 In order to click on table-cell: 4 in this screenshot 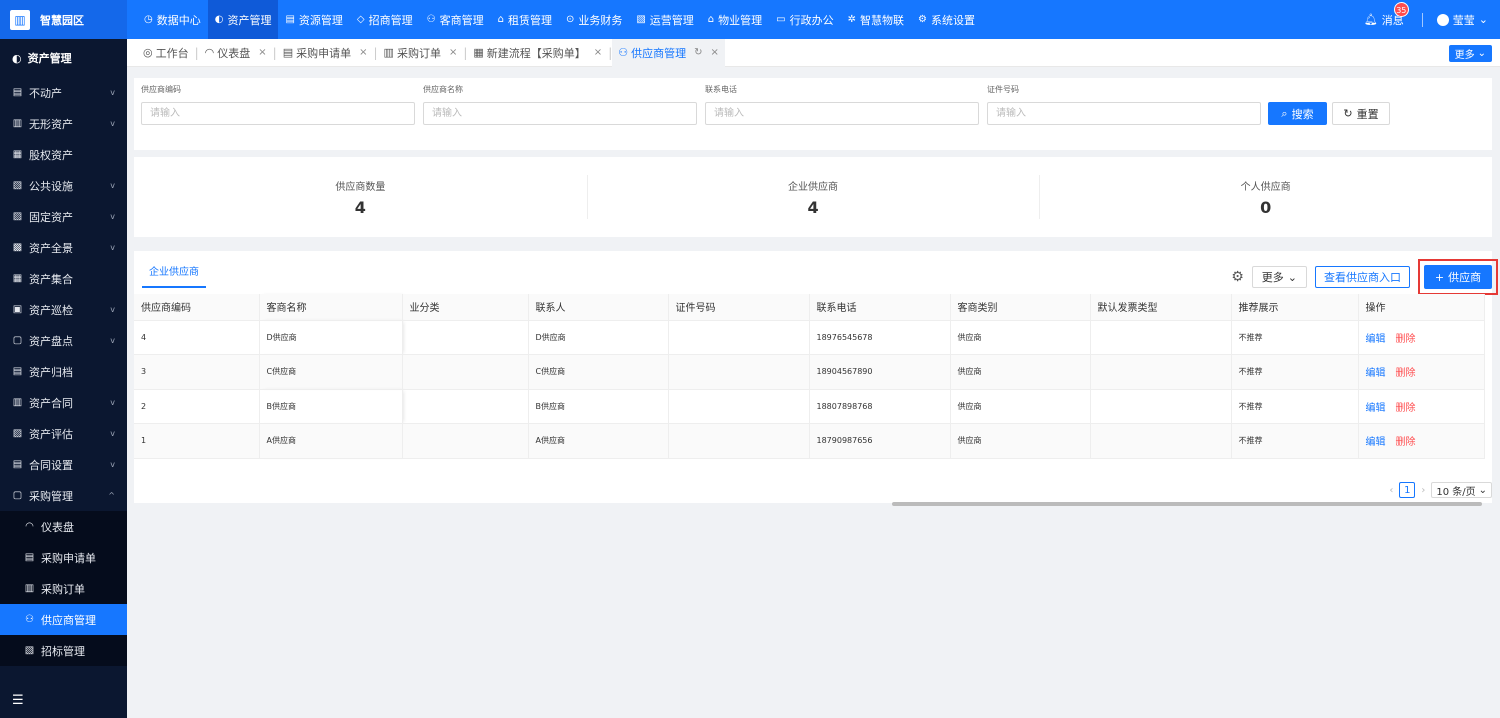, I will do `click(197, 337)`.